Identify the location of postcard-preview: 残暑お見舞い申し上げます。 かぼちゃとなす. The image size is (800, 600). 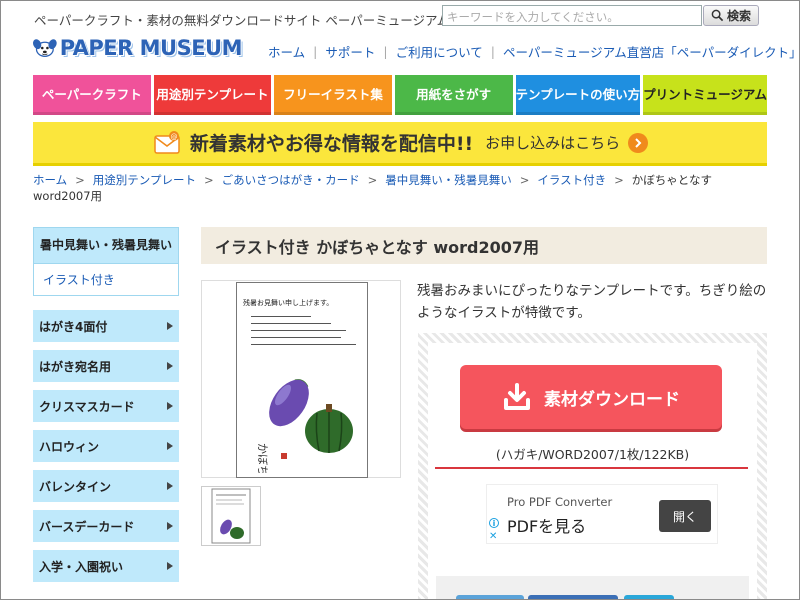
(302, 380).